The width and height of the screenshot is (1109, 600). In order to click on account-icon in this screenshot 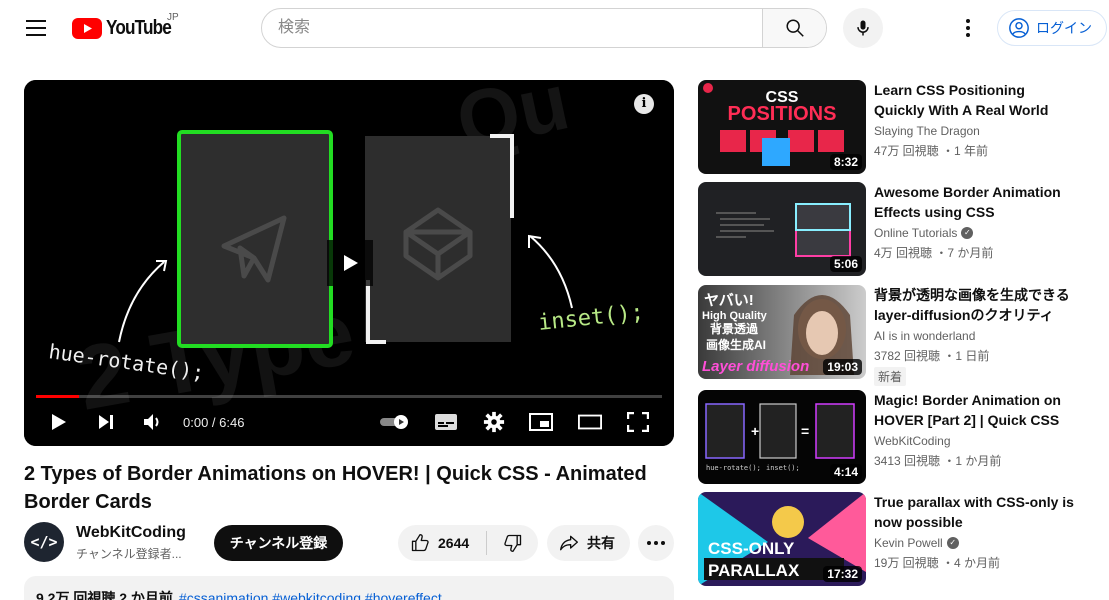, I will do `click(1019, 28)`.